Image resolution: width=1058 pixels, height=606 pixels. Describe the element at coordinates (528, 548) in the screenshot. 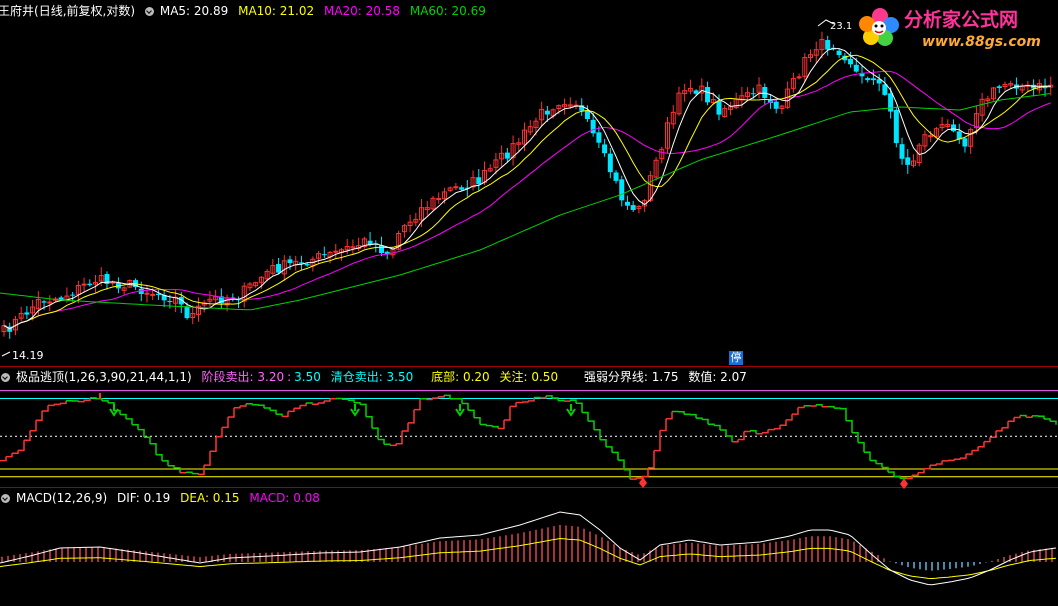

I see `dif-line` at that location.